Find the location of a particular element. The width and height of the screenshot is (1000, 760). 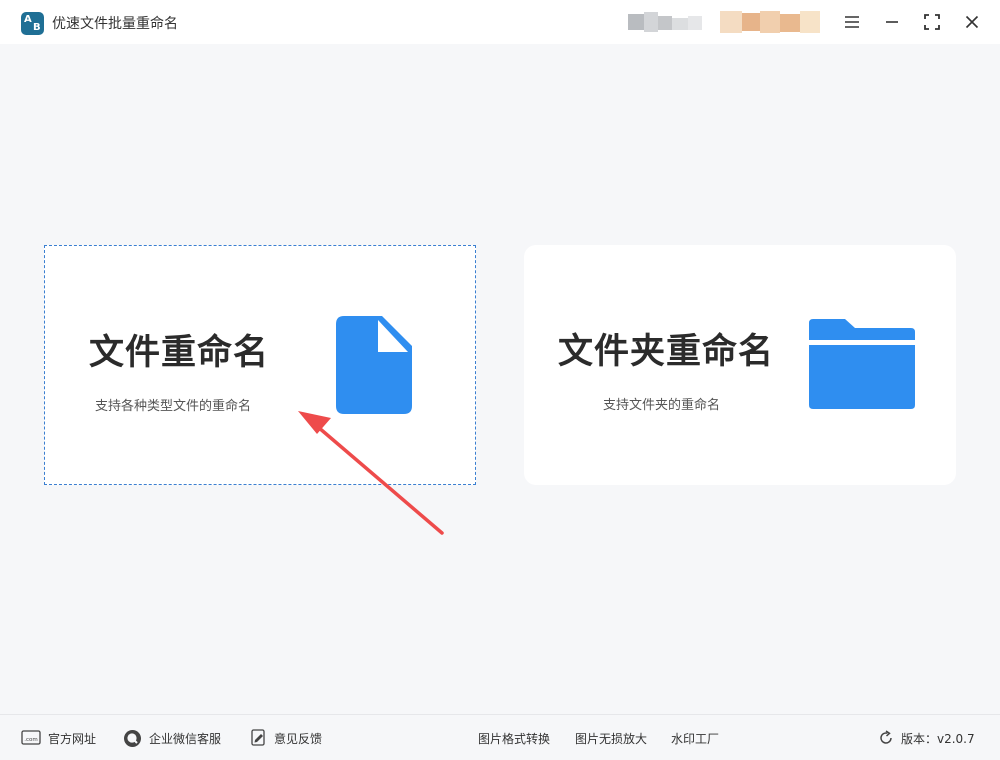

wechat-support-link: 企业微信客服 is located at coordinates (172, 738).